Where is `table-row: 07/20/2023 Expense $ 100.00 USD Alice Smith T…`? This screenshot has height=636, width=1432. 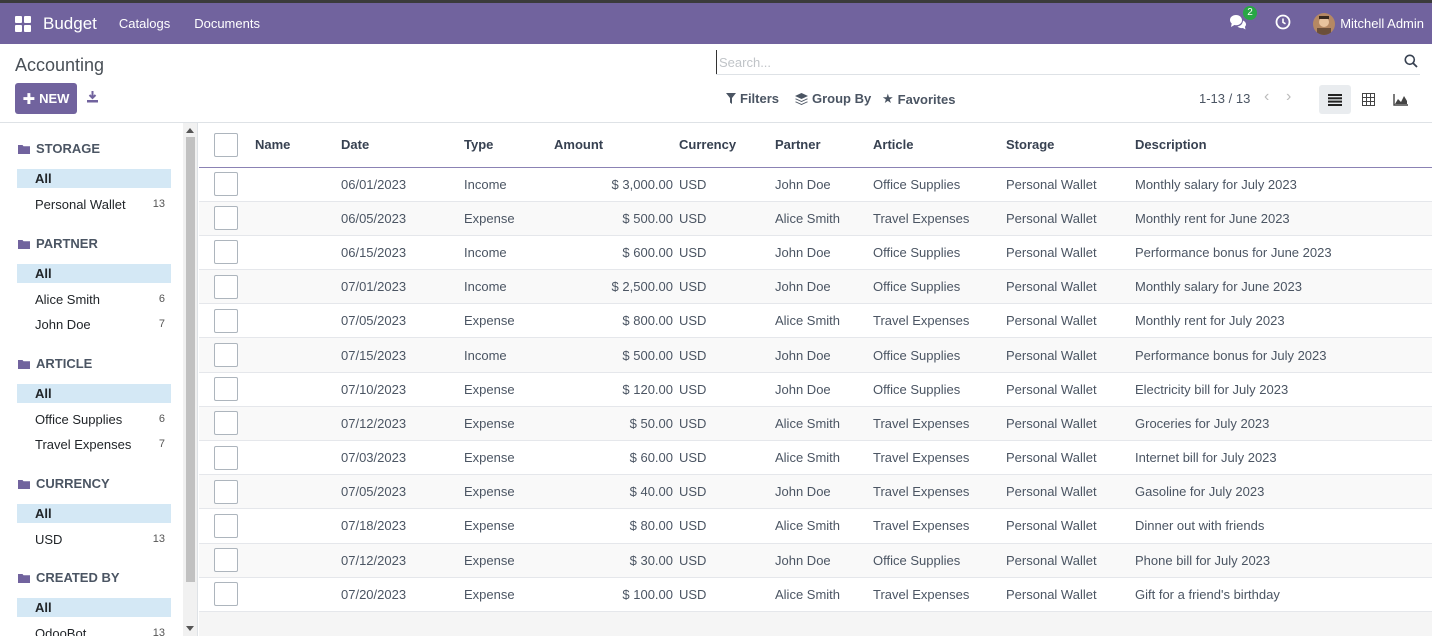 table-row: 07/20/2023 Expense $ 100.00 USD Alice Smith T… is located at coordinates (815, 594).